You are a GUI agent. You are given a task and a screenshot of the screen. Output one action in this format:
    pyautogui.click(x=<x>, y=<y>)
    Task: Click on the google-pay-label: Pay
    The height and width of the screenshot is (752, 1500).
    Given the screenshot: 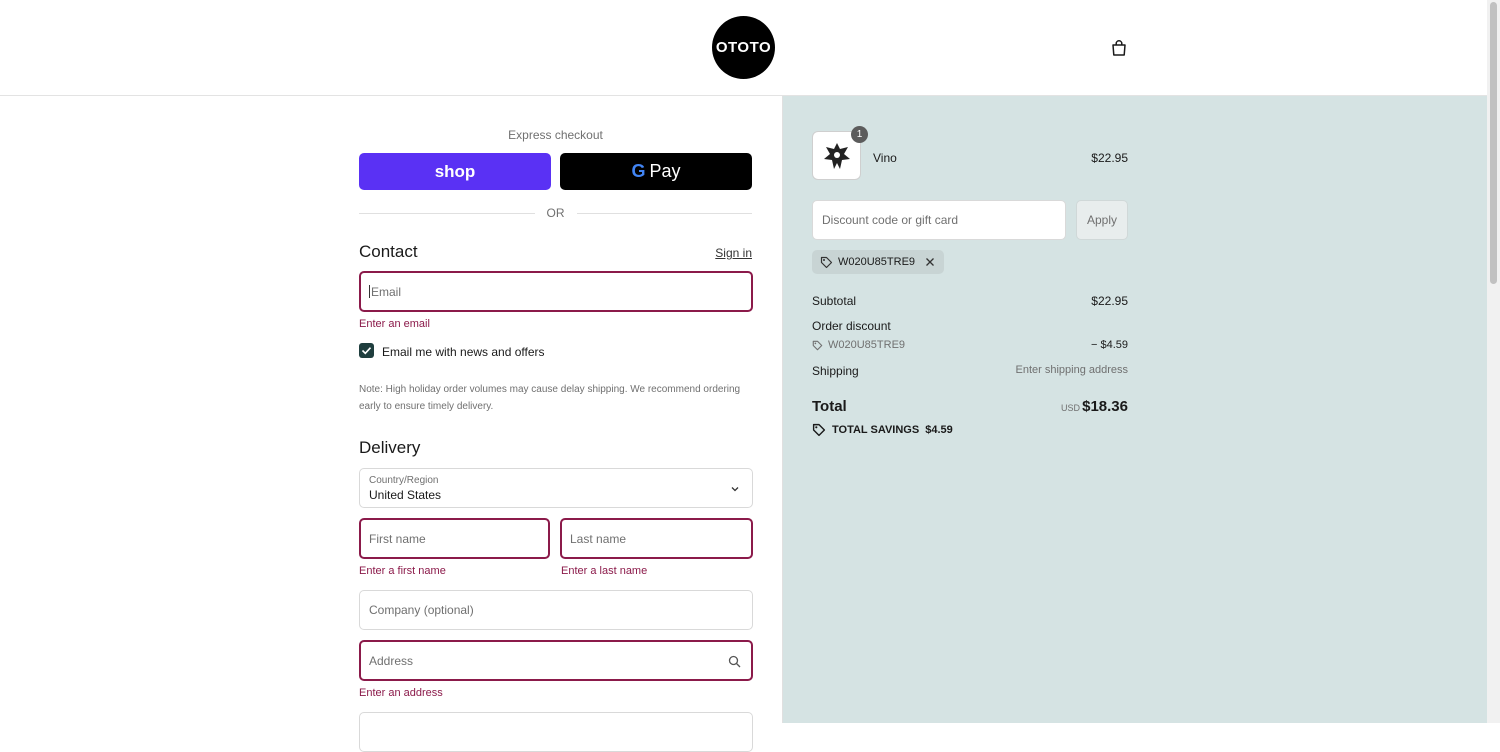 What is the action you would take?
    pyautogui.click(x=665, y=171)
    